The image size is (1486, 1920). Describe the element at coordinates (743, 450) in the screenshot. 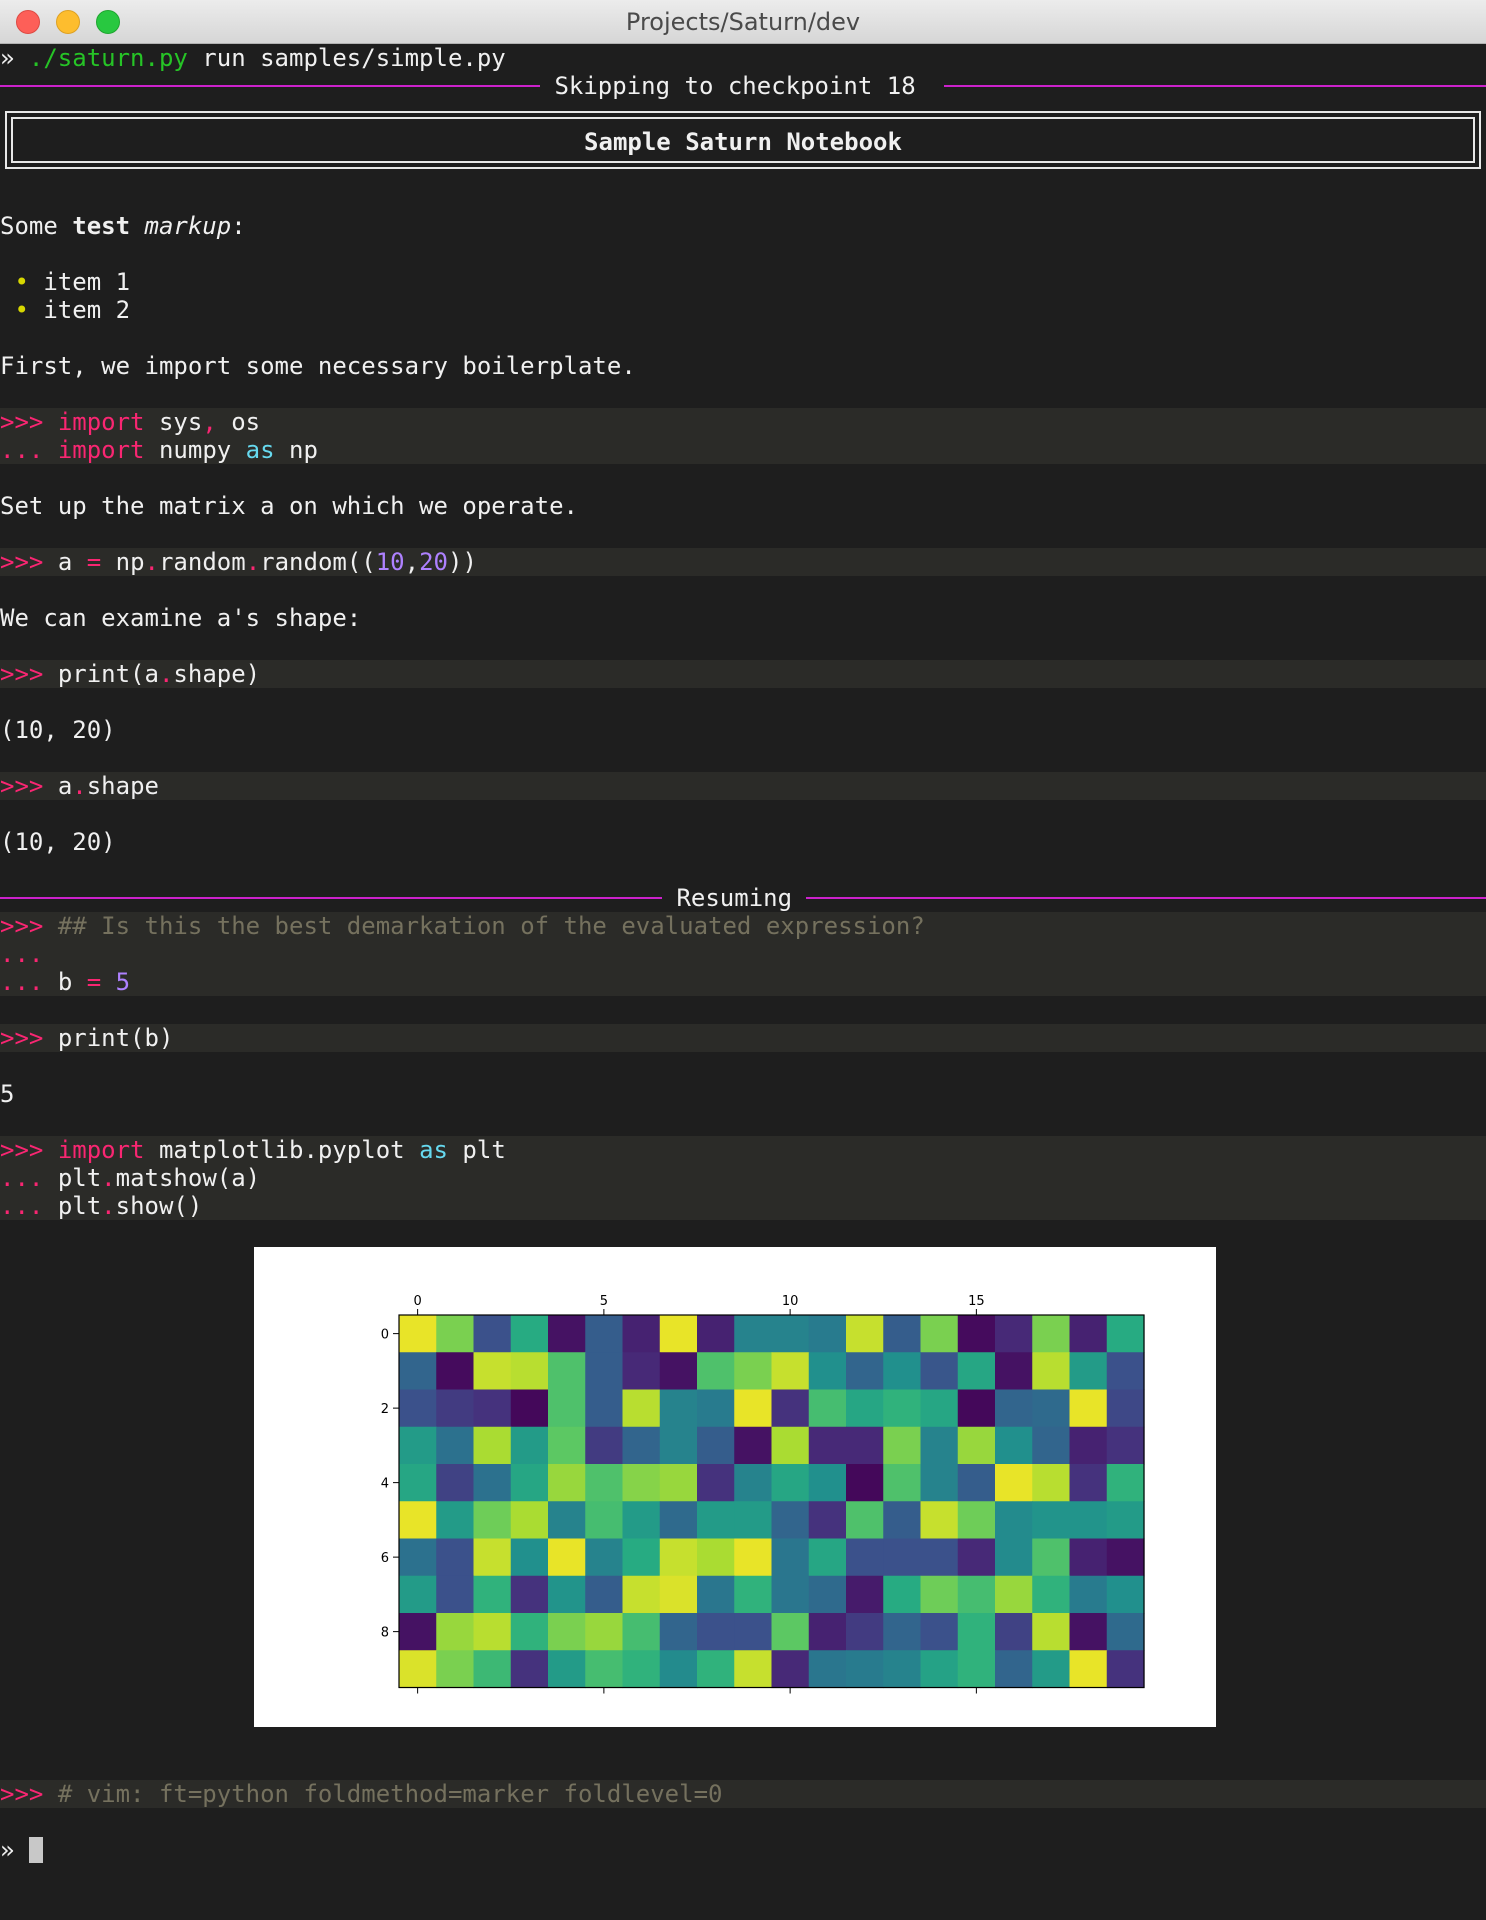

I see `code-line: ... import numpy as np` at that location.